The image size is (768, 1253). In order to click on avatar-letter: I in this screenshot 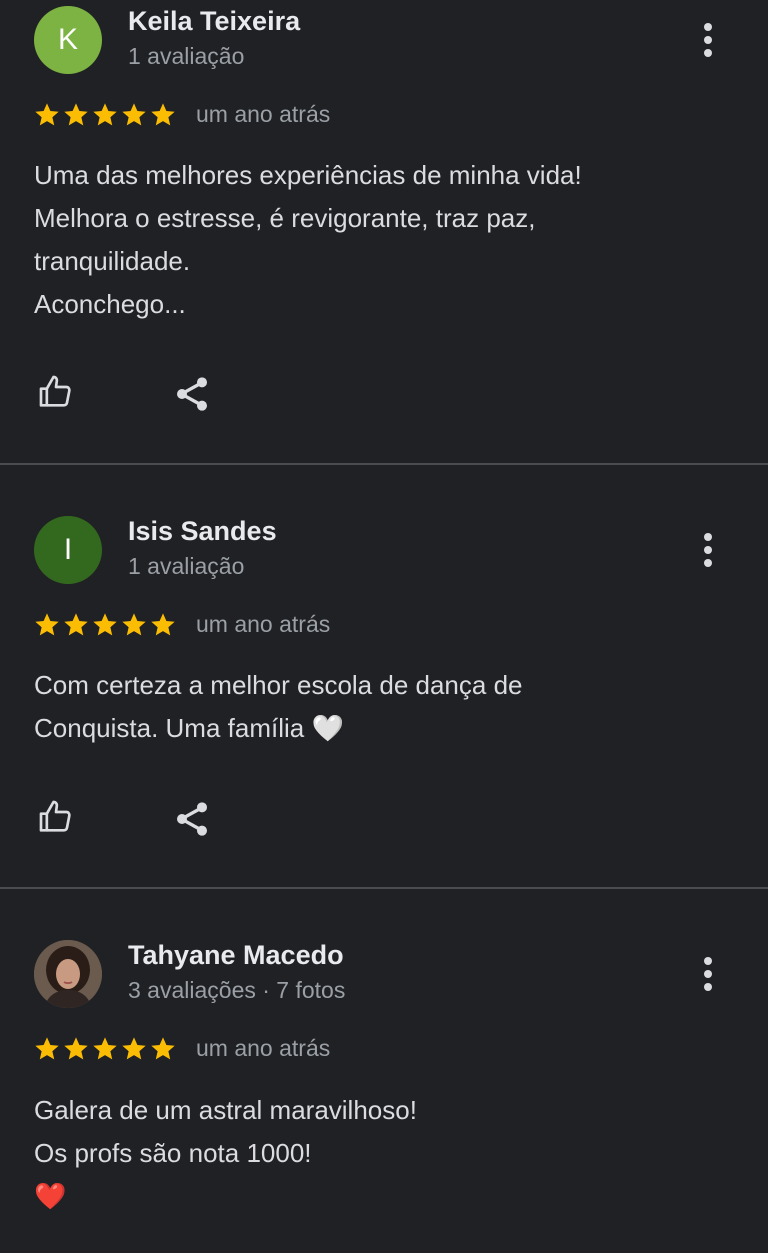, I will do `click(68, 549)`.